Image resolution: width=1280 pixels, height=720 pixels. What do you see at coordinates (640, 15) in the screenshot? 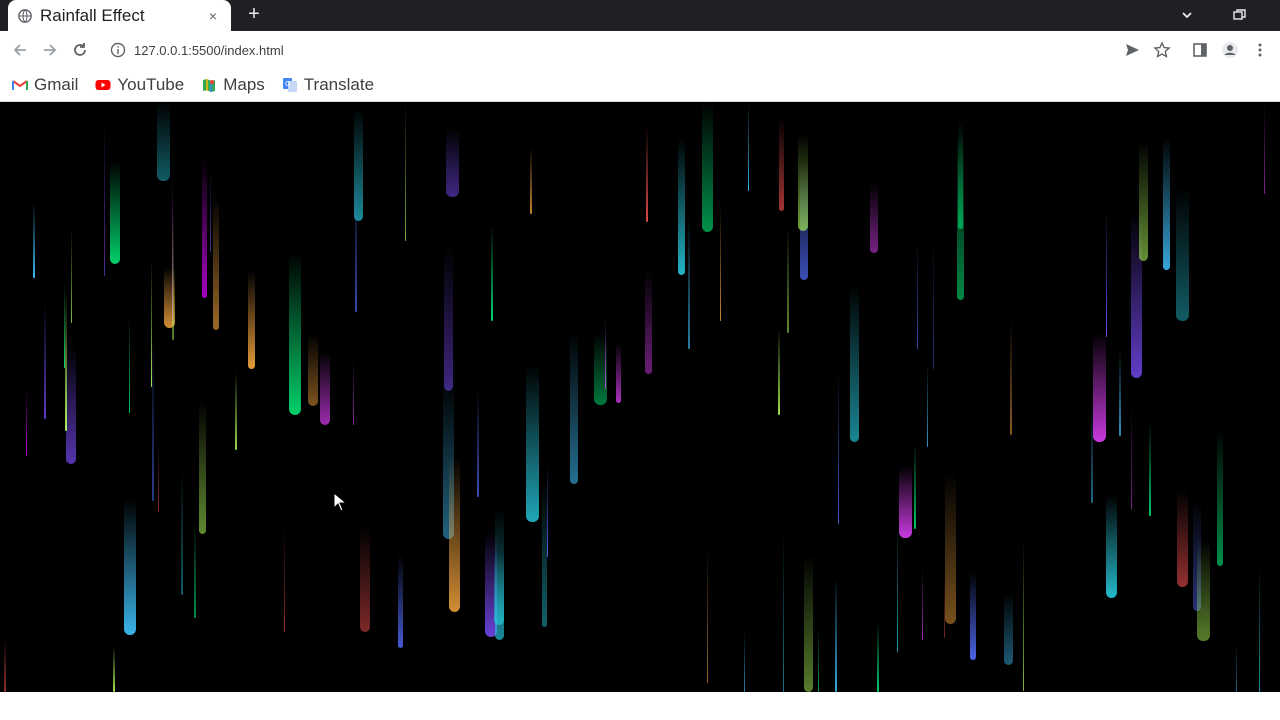
I see `tab-strip: Rainfall Effect × +` at bounding box center [640, 15].